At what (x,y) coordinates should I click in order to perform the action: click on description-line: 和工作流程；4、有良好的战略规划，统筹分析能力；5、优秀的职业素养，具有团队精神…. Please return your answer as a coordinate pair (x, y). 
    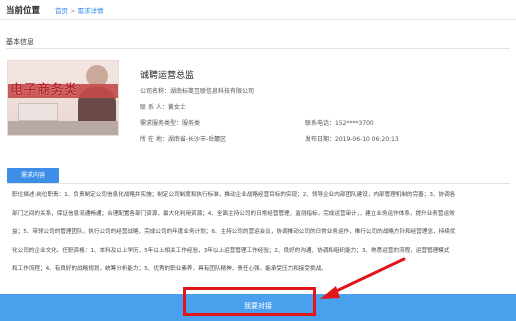
    Looking at the image, I should click on (169, 269).